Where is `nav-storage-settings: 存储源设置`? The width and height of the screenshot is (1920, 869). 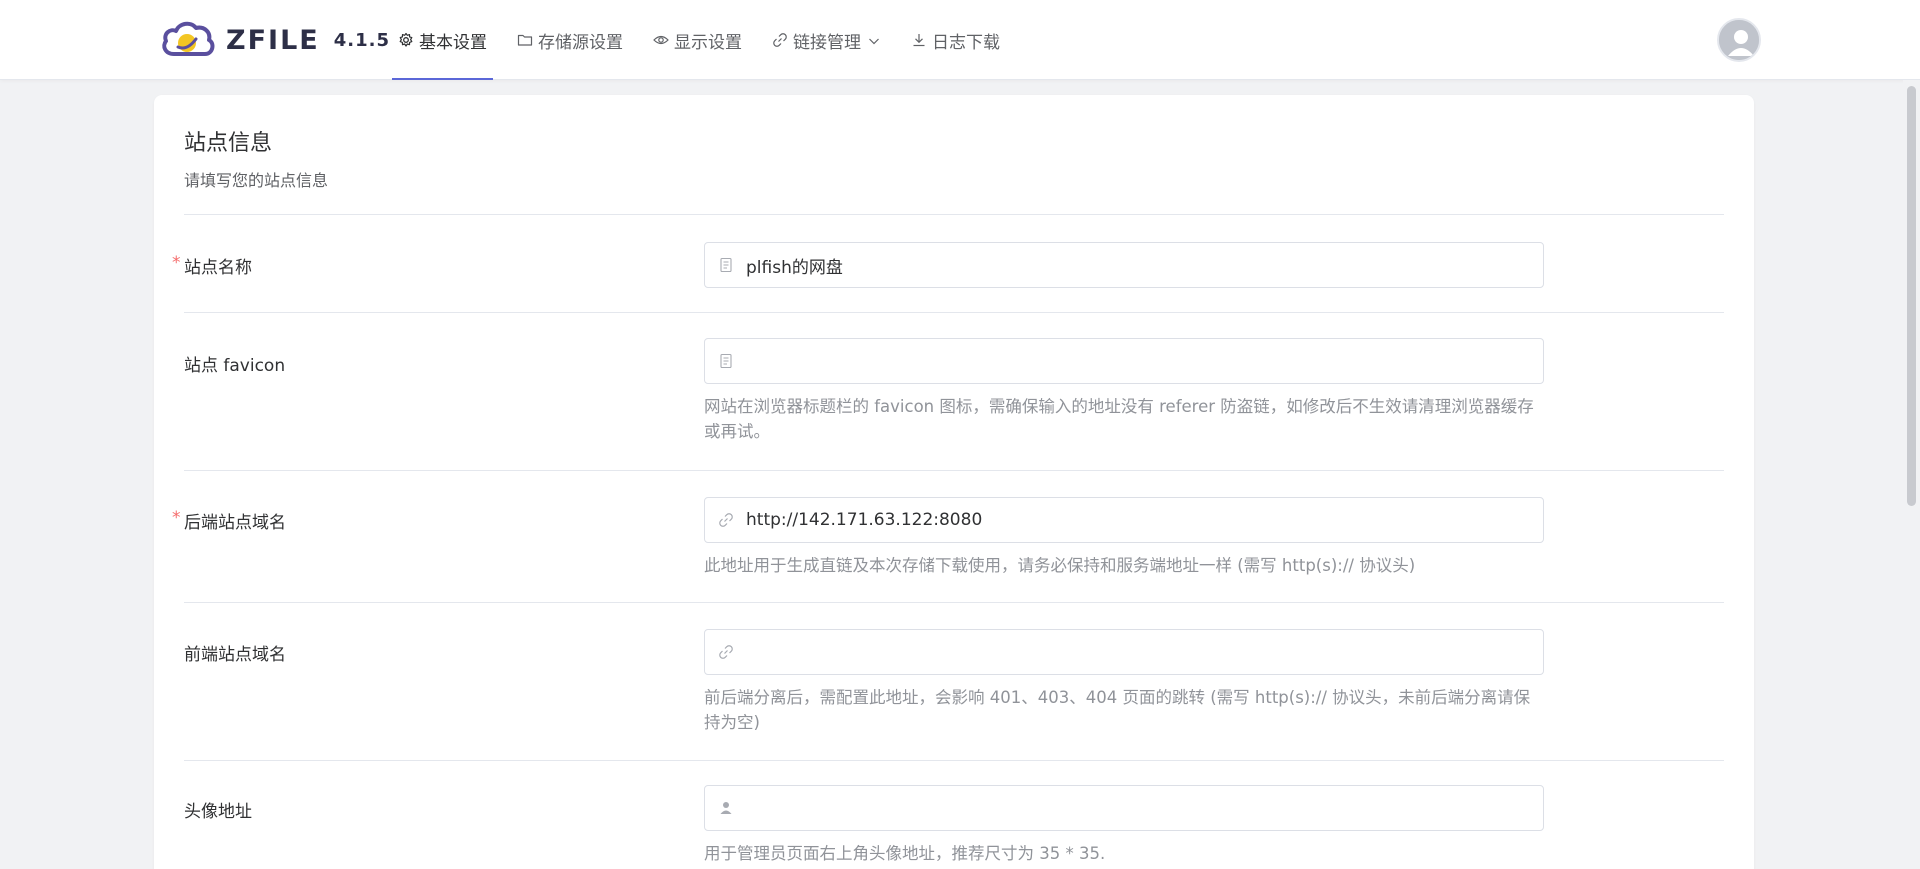
nav-storage-settings: 存储源设置 is located at coordinates (570, 40).